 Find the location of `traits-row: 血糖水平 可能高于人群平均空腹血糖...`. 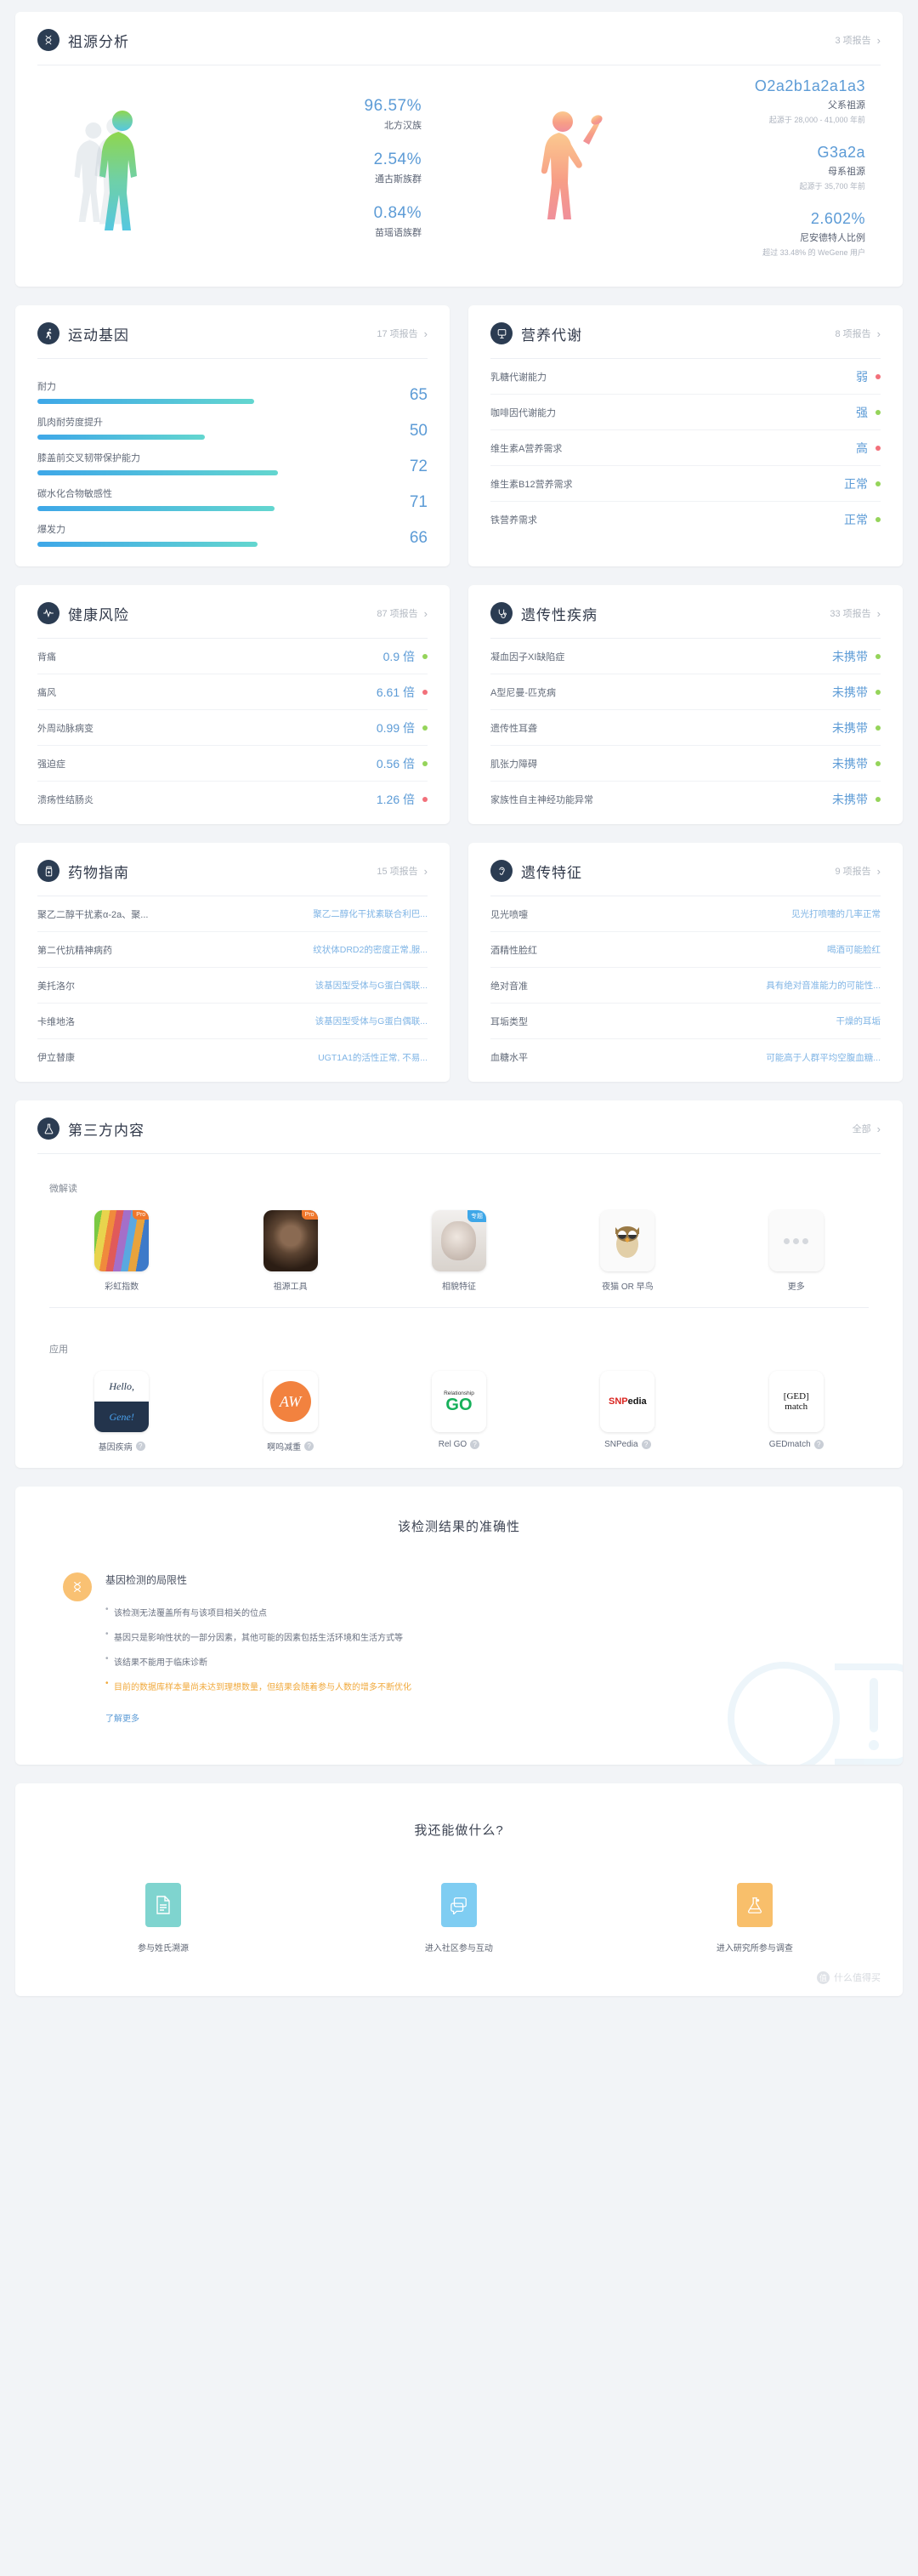

traits-row: 血糖水平 可能高于人群平均空腹血糖... is located at coordinates (685, 1057).